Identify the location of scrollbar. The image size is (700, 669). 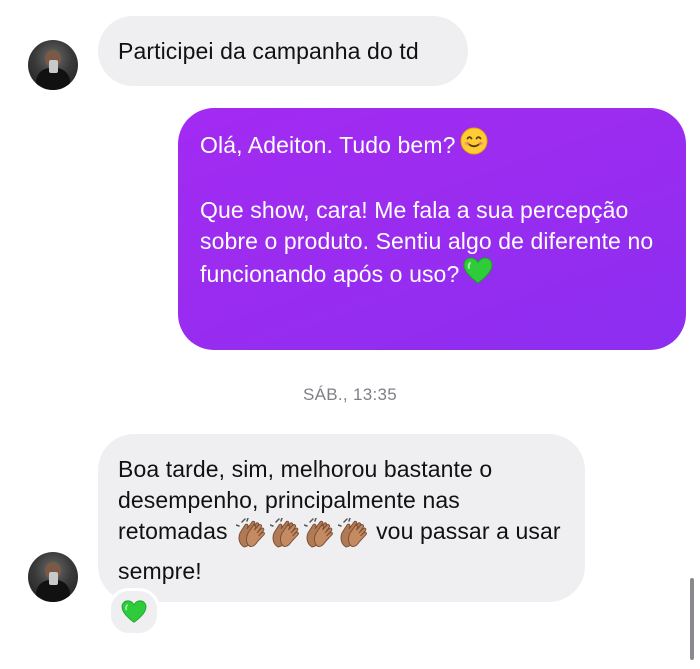
(692, 619).